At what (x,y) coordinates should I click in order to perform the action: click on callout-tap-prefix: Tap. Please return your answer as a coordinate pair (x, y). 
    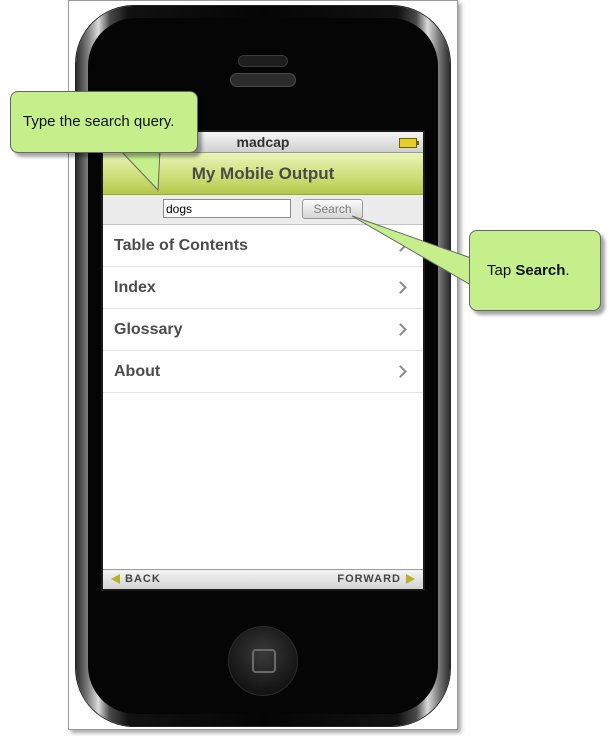
    Looking at the image, I should click on (501, 270).